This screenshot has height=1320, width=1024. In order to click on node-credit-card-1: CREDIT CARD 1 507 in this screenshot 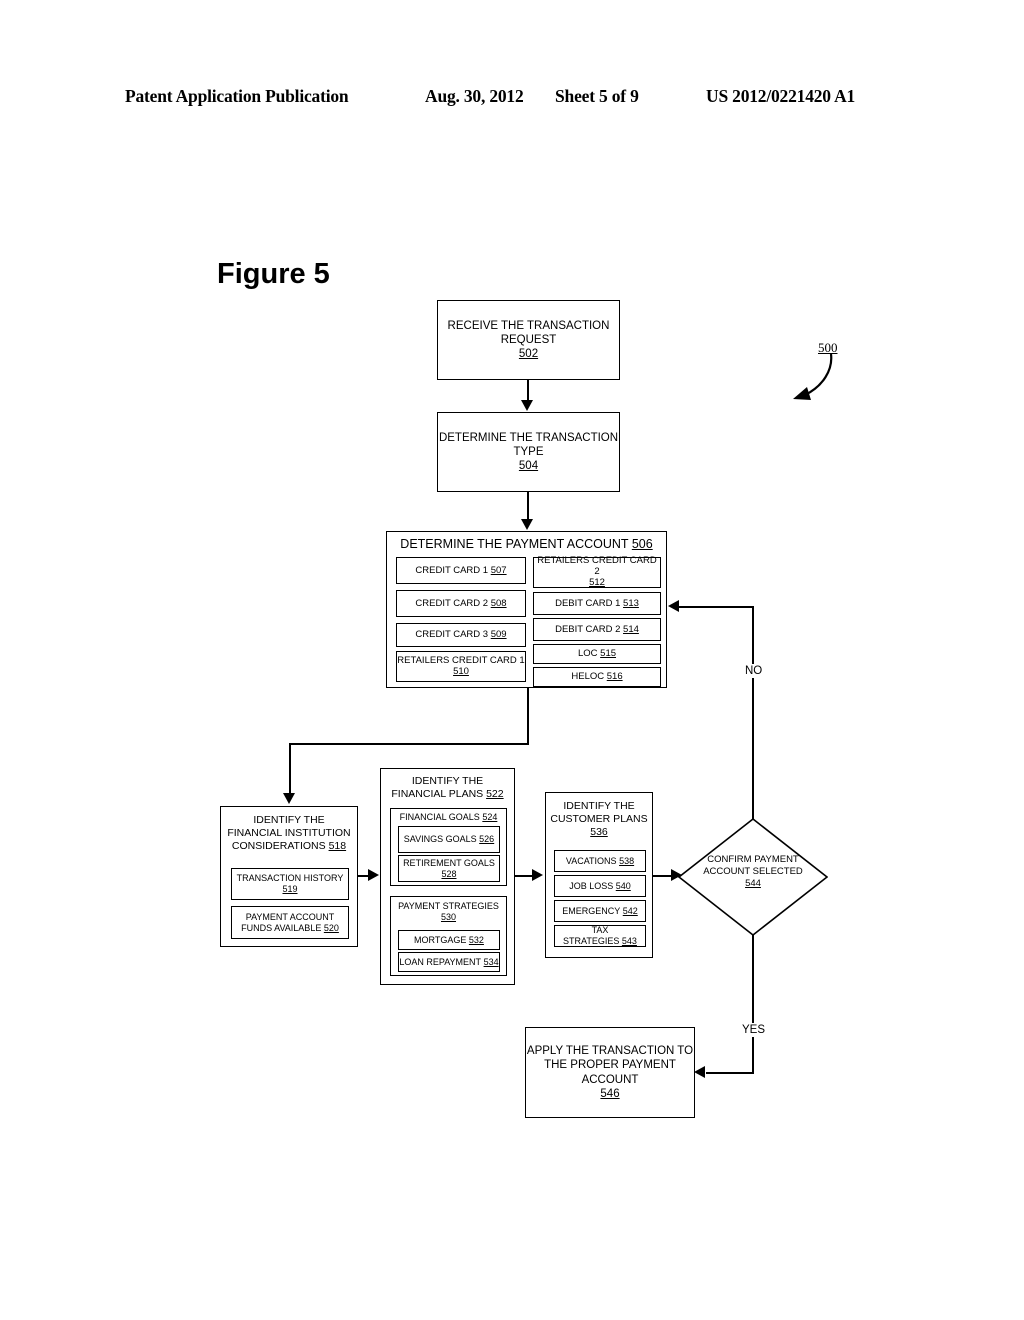, I will do `click(461, 570)`.